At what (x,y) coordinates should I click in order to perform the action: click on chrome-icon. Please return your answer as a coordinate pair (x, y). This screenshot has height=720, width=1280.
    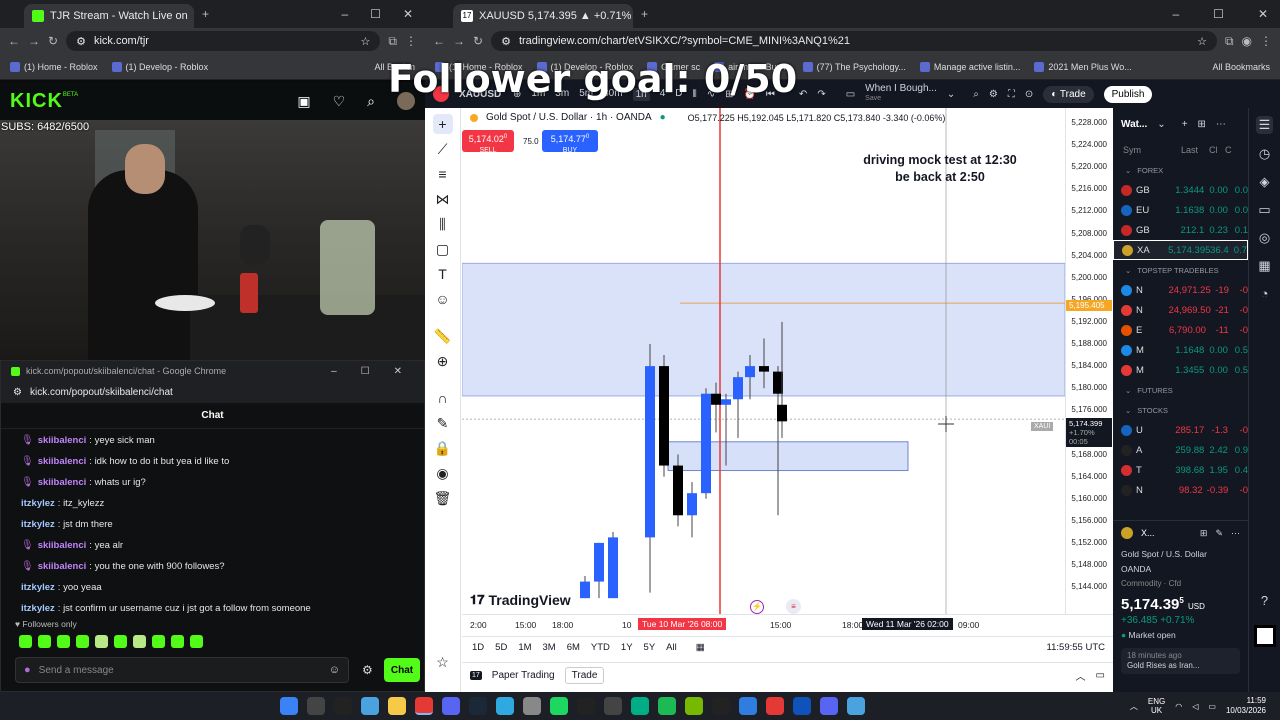
    Looking at the image, I should click on (424, 706).